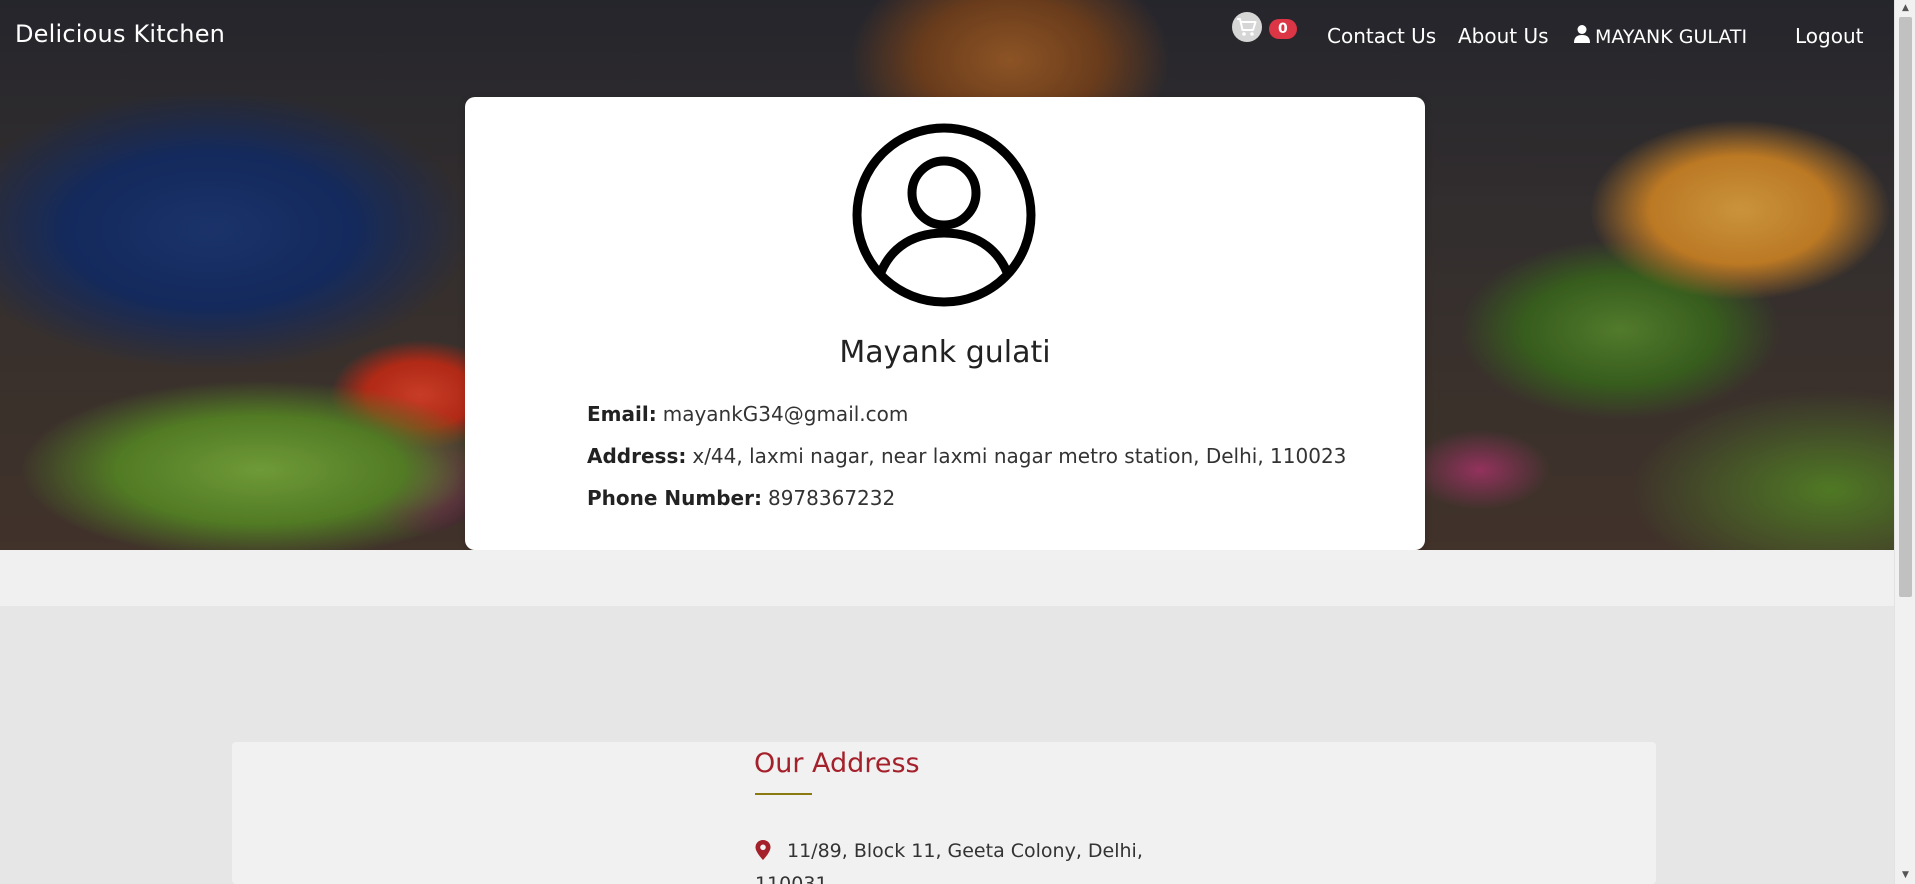 This screenshot has width=1915, height=884. I want to click on cart-button: 0, so click(1264, 28).